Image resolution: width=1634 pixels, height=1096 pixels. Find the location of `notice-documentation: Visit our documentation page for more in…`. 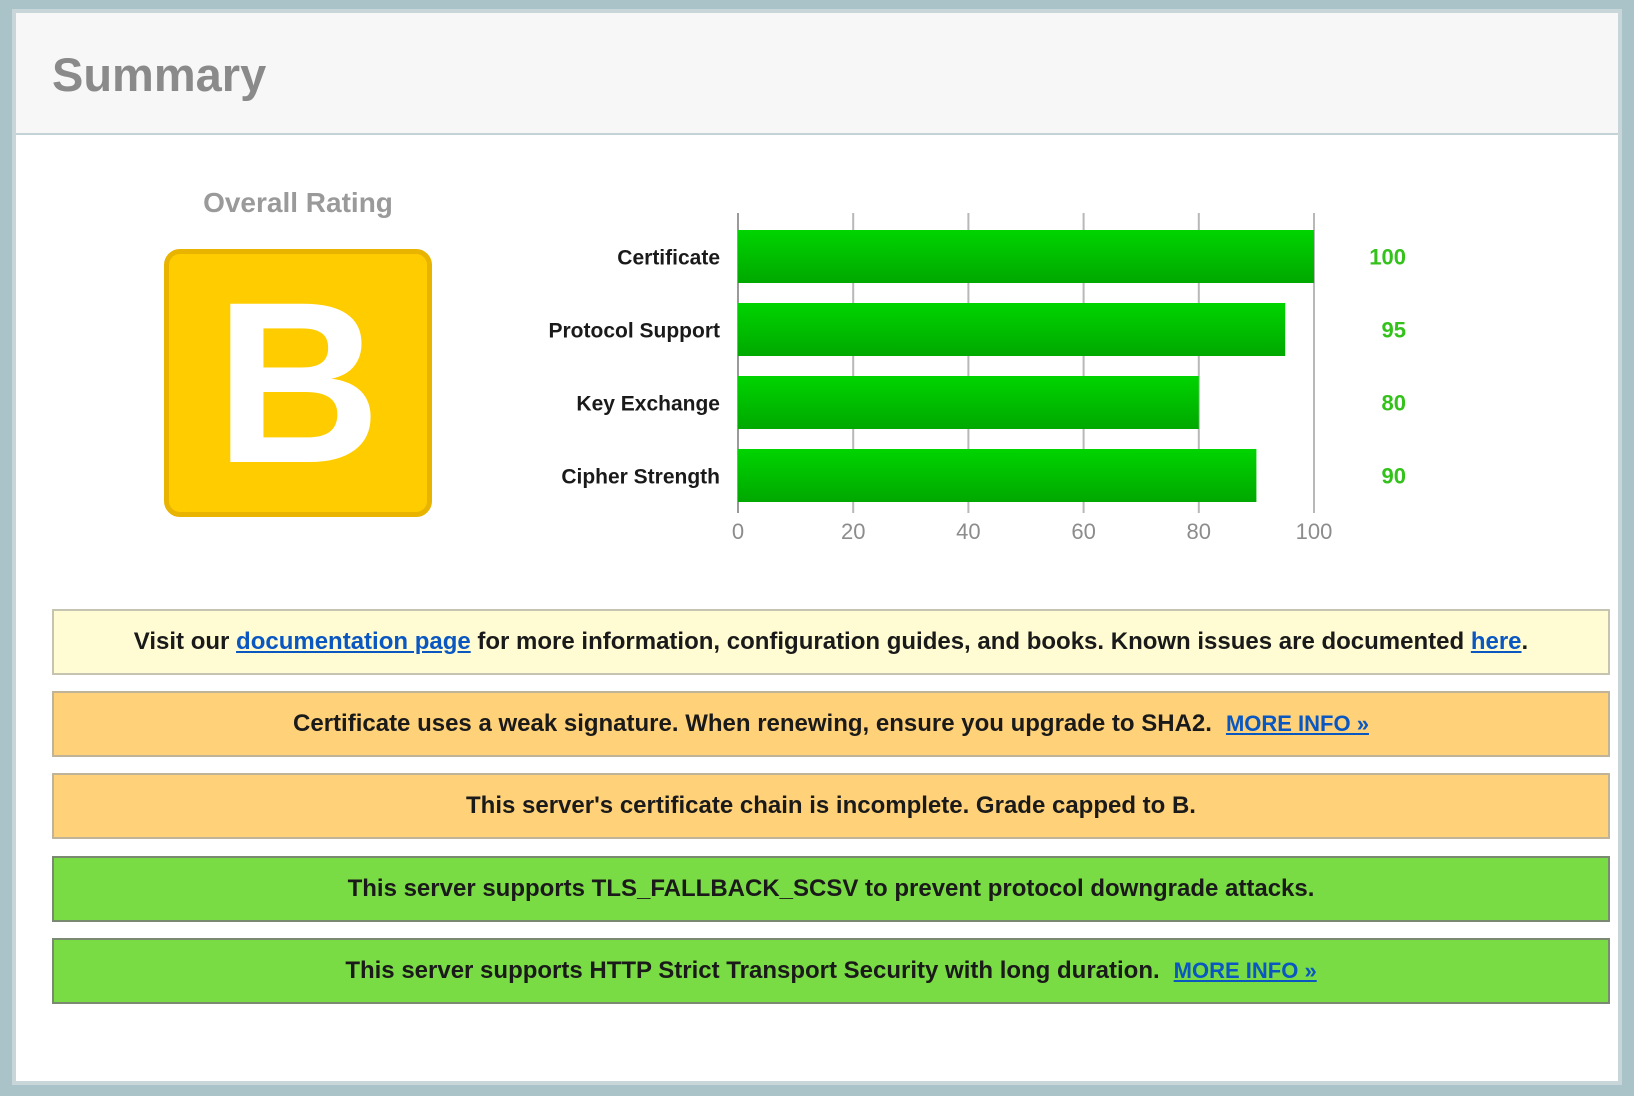

notice-documentation: Visit our documentation page for more in… is located at coordinates (831, 642).